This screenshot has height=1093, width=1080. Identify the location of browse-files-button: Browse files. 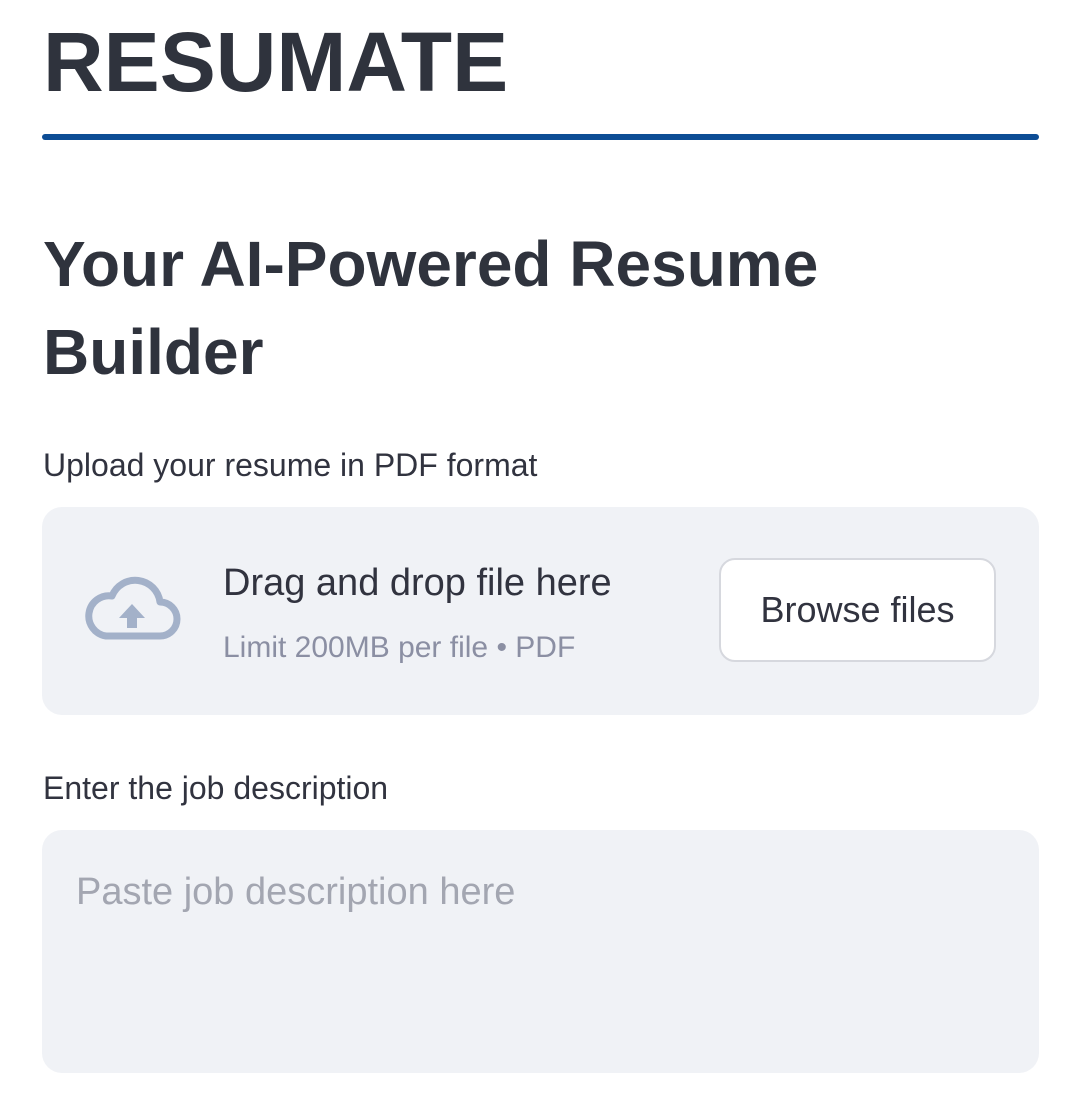
(857, 610).